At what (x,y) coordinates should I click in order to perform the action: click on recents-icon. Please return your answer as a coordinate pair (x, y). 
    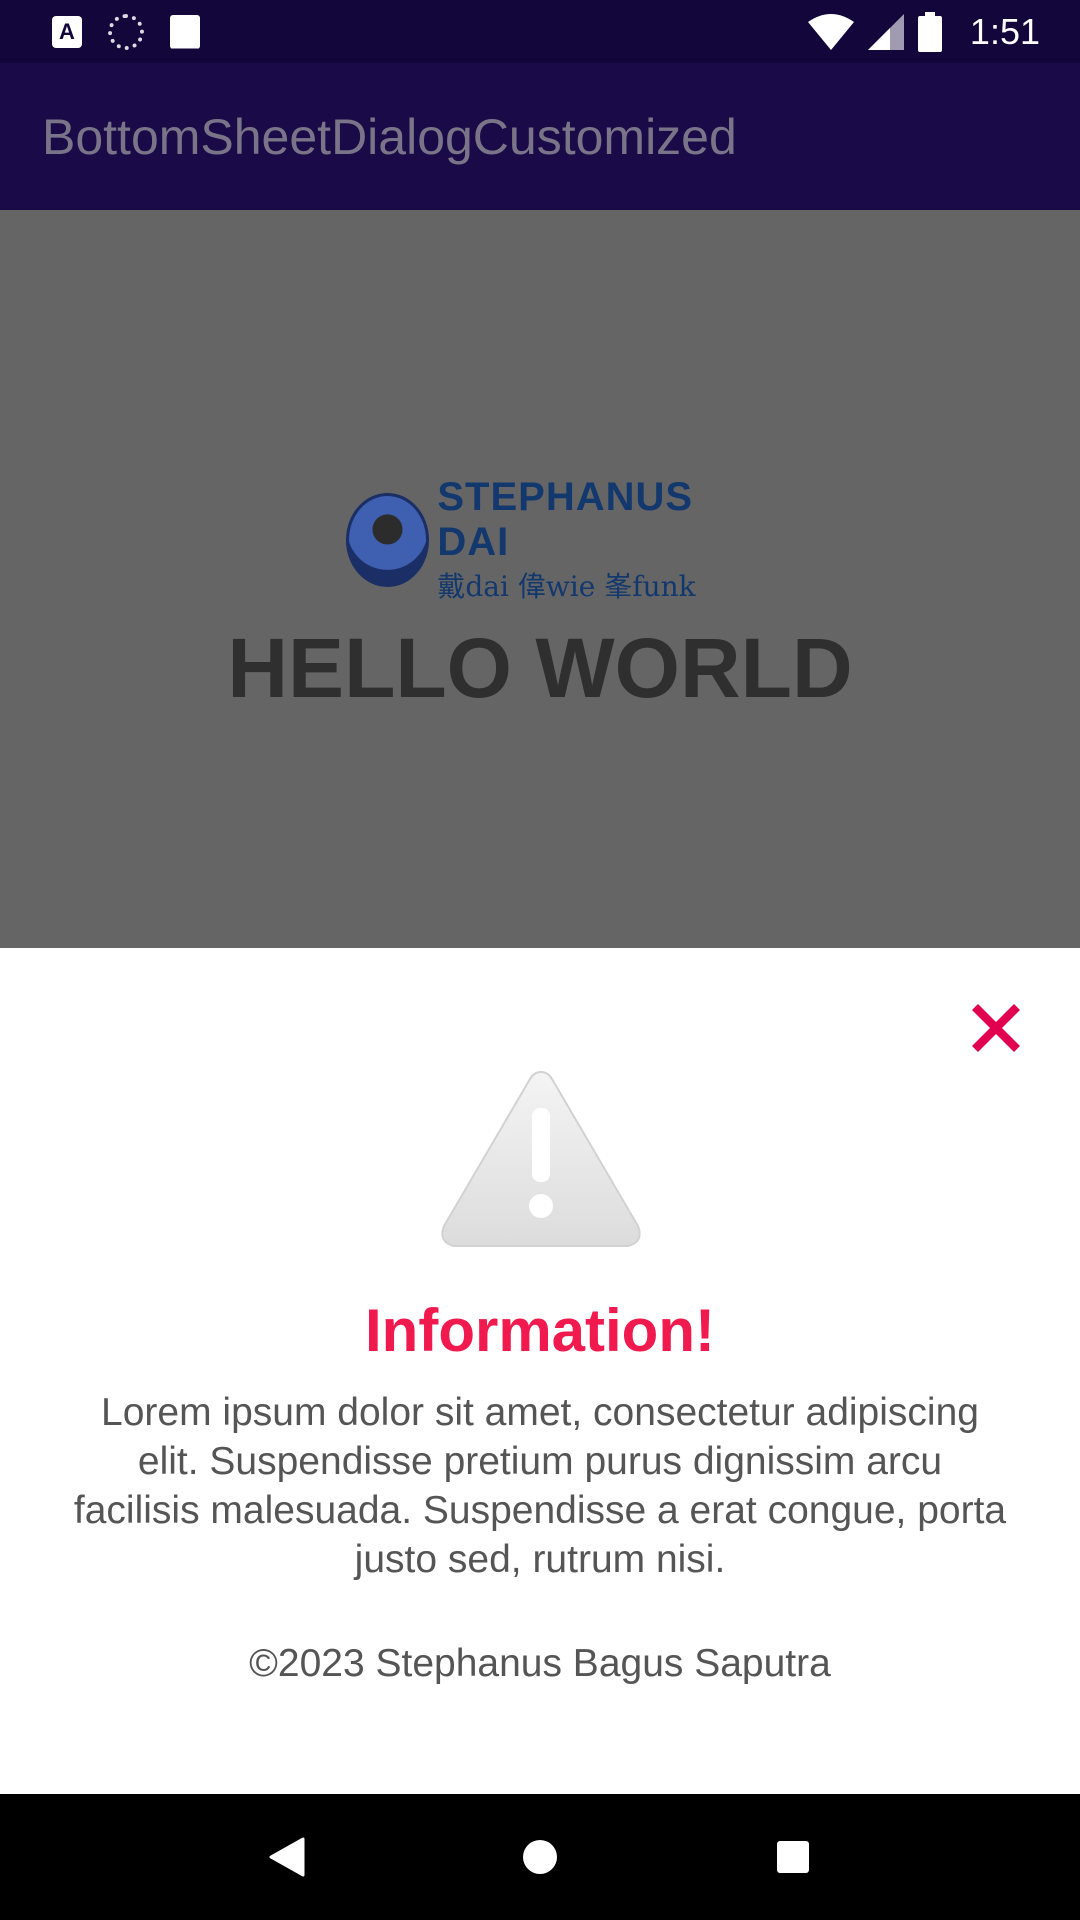
    Looking at the image, I should click on (793, 1857).